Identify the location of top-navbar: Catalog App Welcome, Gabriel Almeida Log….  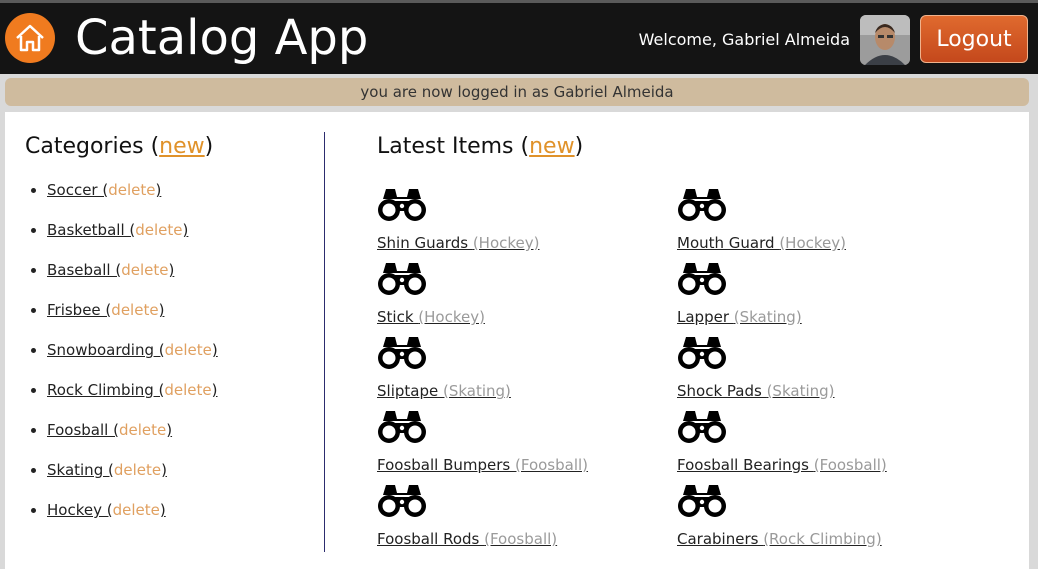
(519, 37).